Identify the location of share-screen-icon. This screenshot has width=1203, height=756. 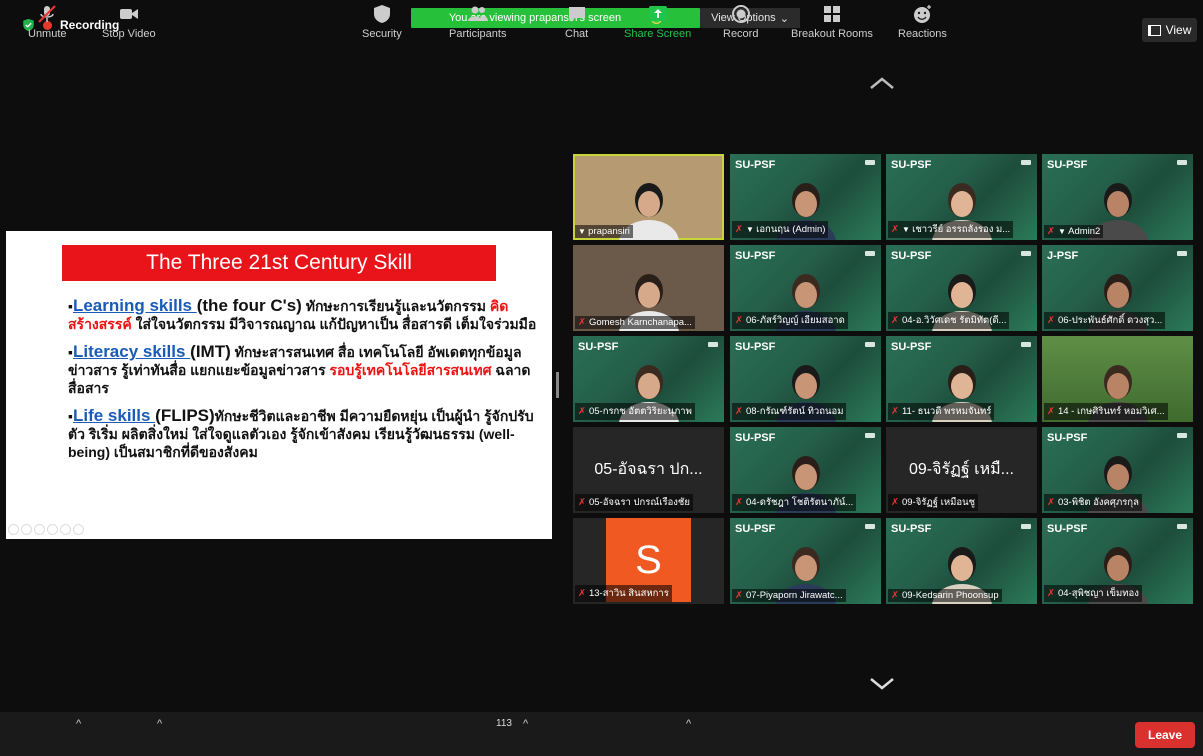
(657, 13).